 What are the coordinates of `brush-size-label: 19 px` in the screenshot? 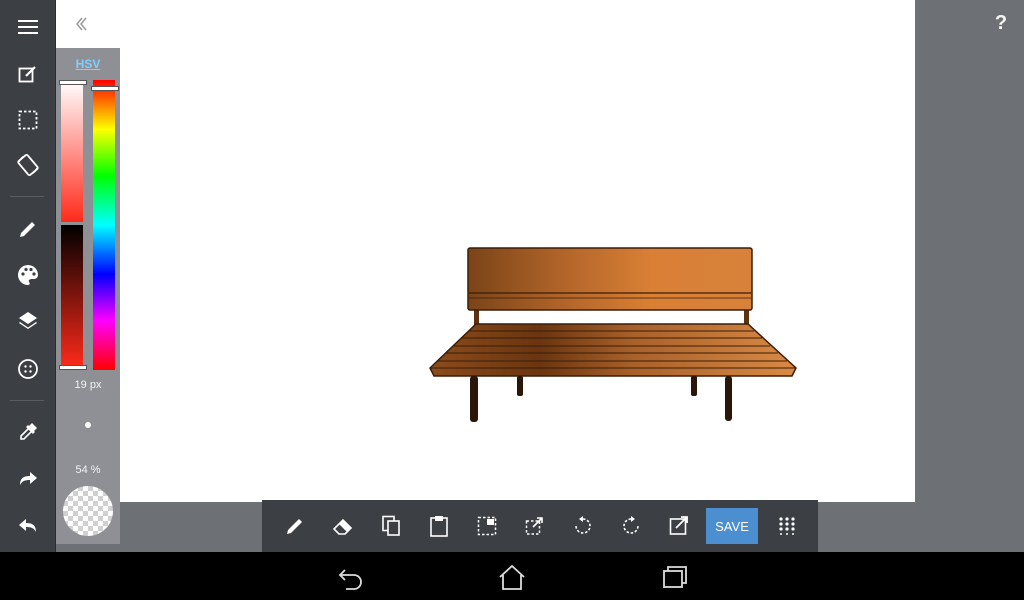 It's located at (88, 385).